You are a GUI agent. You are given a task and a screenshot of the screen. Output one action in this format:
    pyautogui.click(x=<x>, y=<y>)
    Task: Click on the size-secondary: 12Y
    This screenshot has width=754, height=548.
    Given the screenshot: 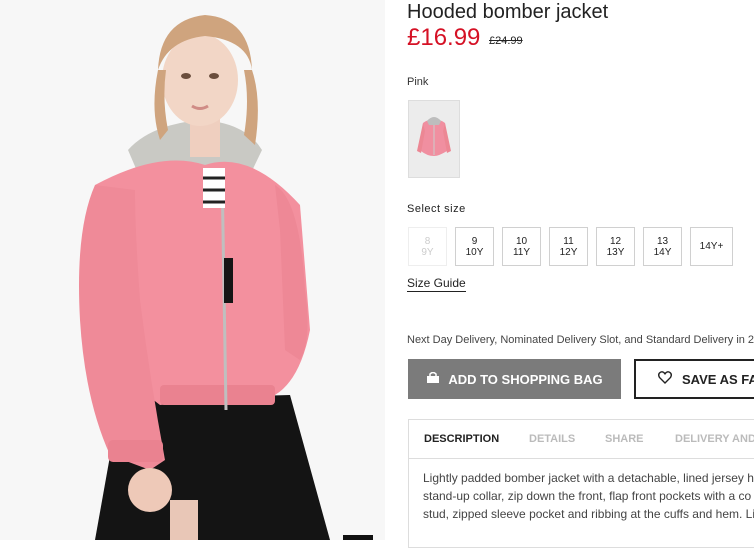 What is the action you would take?
    pyautogui.click(x=568, y=252)
    